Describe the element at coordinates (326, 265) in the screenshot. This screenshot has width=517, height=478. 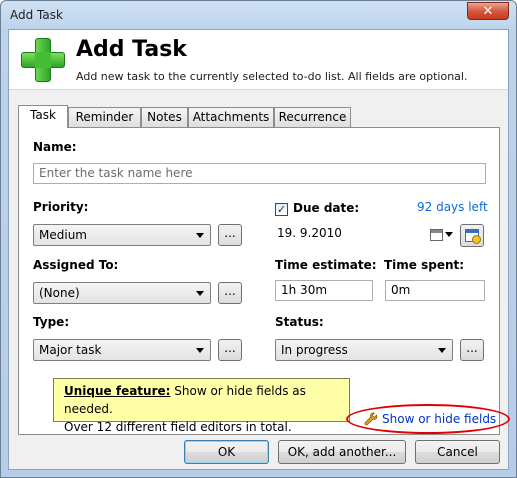
I see `time-estimate-label: Time estimate:` at that location.